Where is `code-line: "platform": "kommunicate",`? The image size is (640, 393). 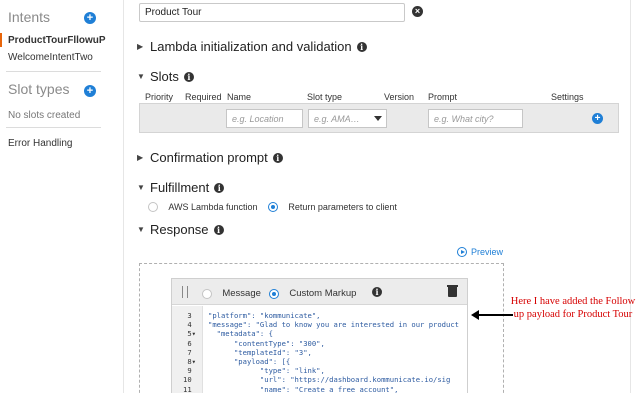
code-line: "platform": "kommunicate", is located at coordinates (264, 315).